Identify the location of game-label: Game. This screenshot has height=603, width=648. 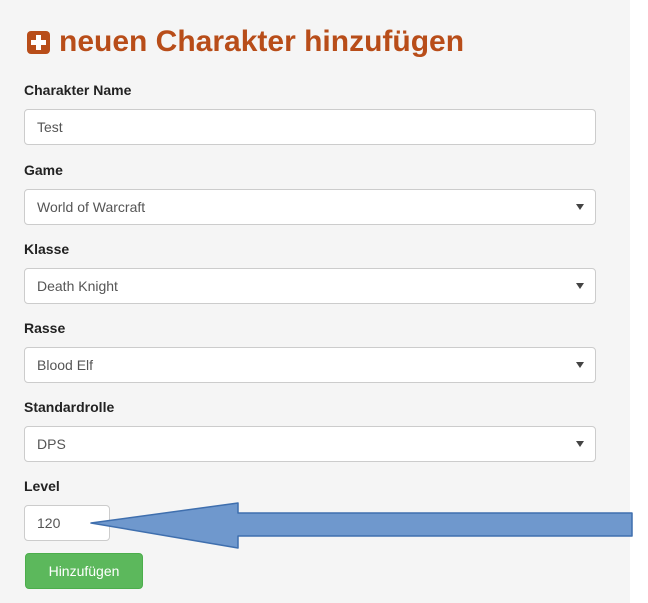
(43, 170).